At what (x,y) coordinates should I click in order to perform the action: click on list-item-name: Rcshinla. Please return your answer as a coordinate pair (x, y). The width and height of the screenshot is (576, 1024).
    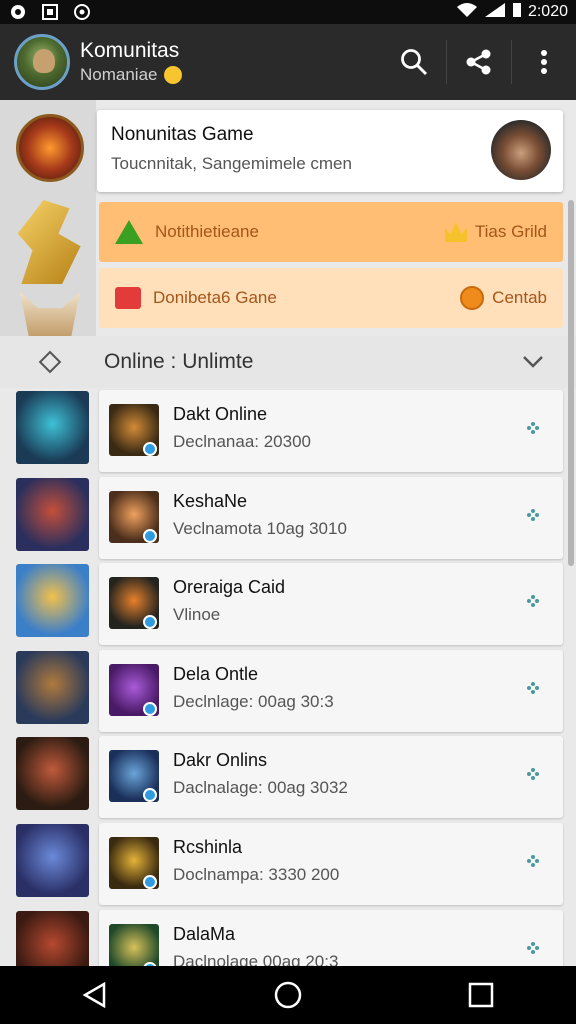
    Looking at the image, I should click on (208, 846).